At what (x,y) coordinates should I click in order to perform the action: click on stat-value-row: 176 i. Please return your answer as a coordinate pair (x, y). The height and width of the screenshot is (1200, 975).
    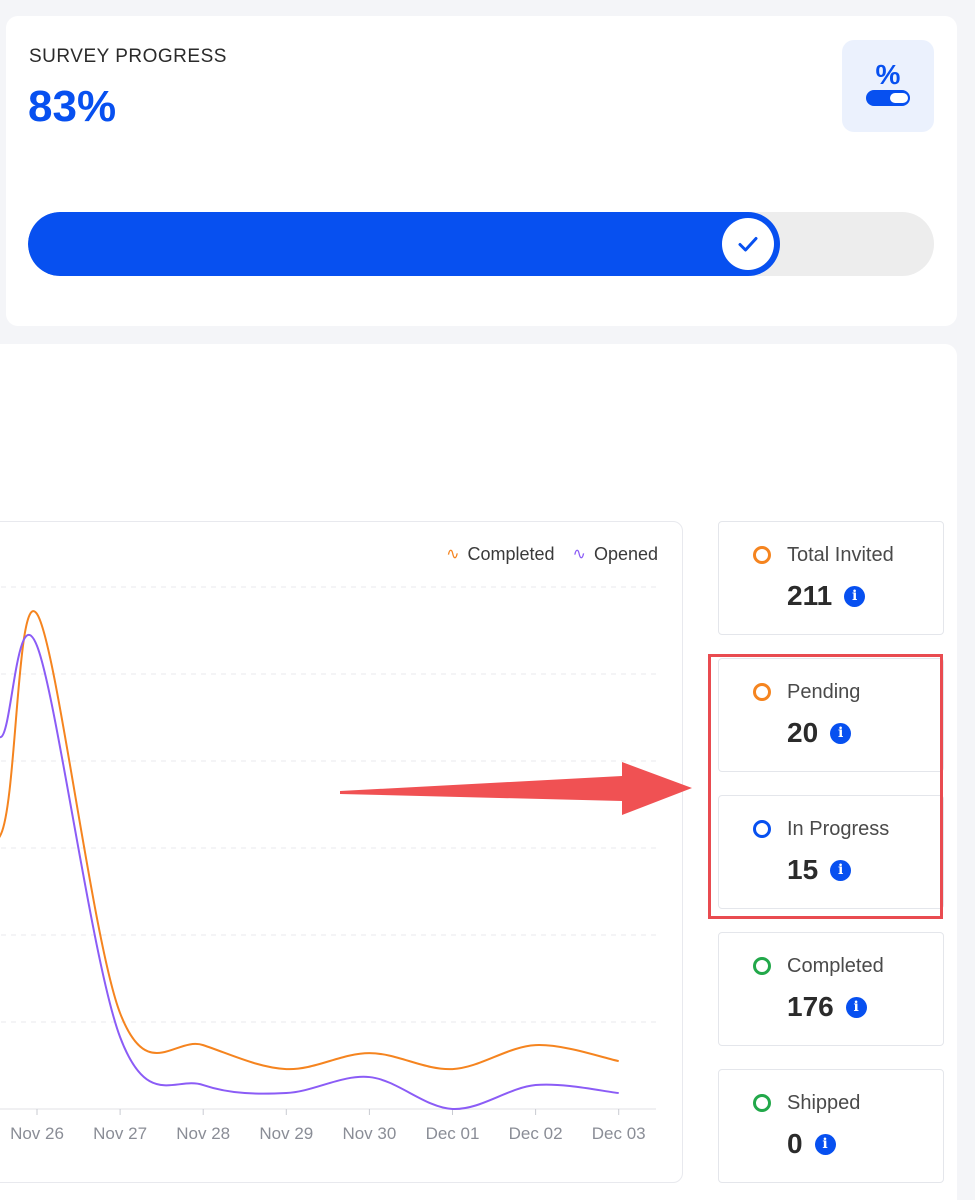
    Looking at the image, I should click on (827, 1007).